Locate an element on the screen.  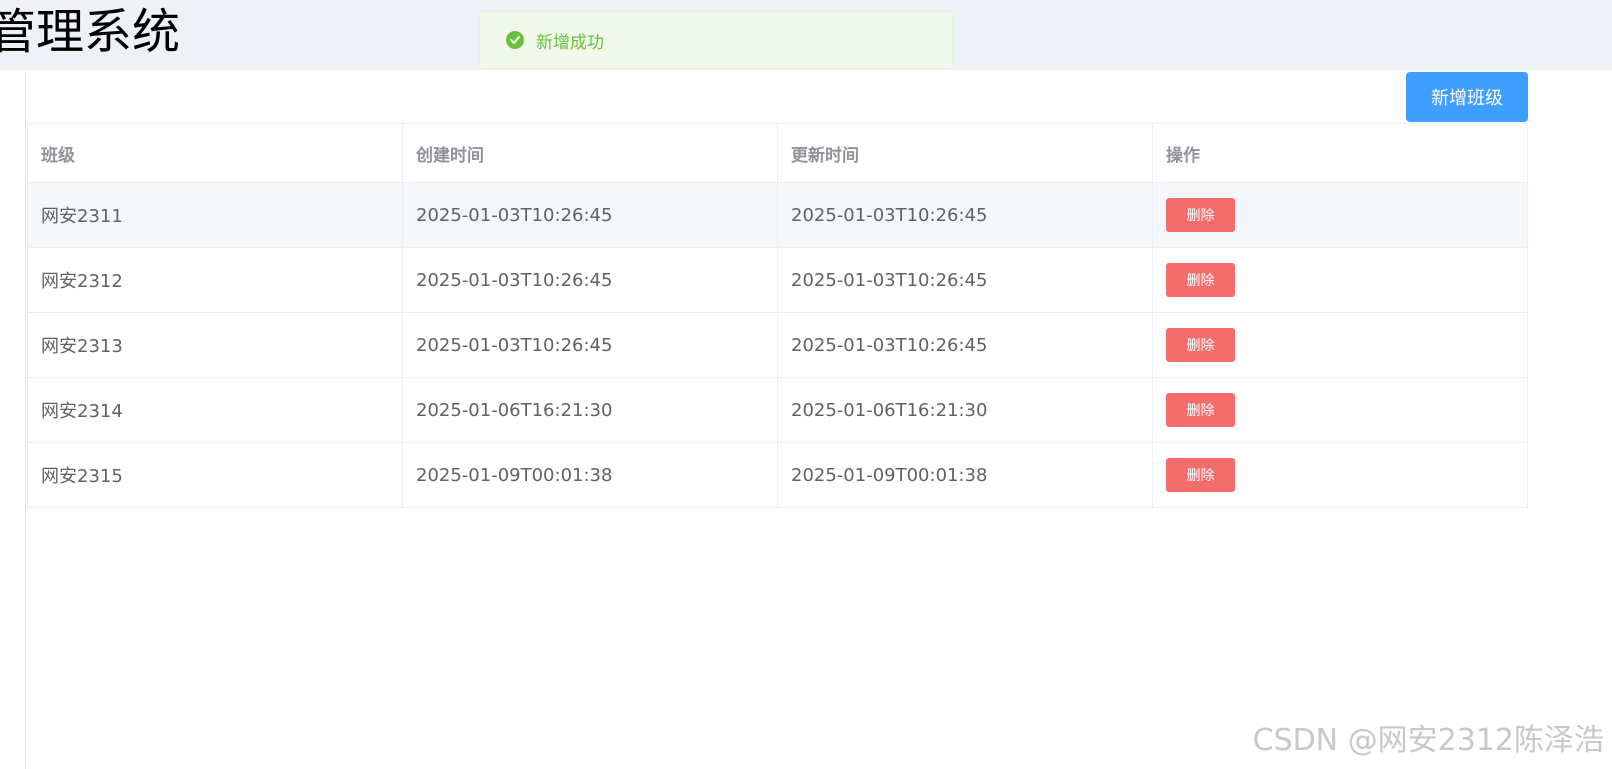
app-title: 管理系统 is located at coordinates (90, 32).